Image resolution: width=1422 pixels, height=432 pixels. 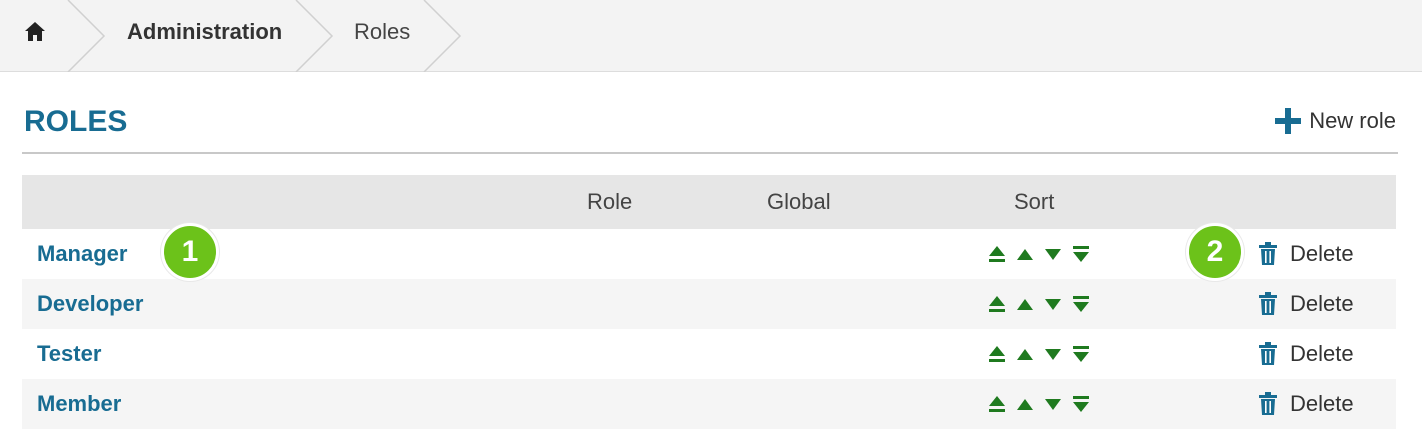 I want to click on new-role-label: New role, so click(x=1352, y=120).